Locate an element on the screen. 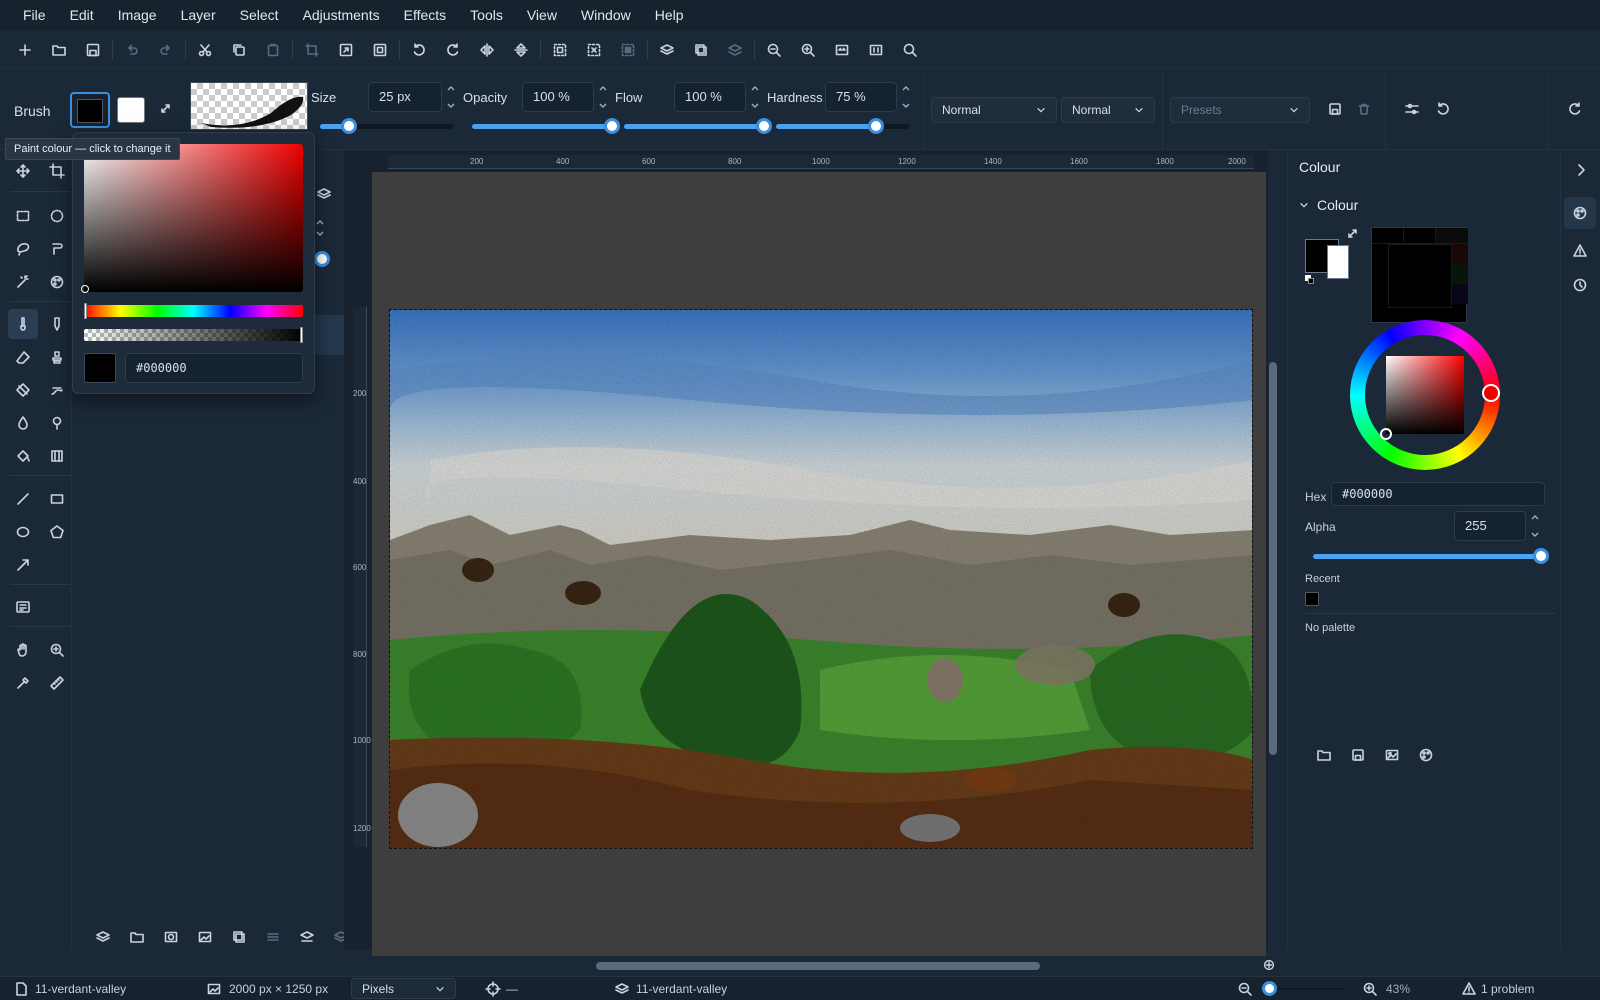 This screenshot has width=1600, height=1000. gradient-tool-icon is located at coordinates (23, 390).